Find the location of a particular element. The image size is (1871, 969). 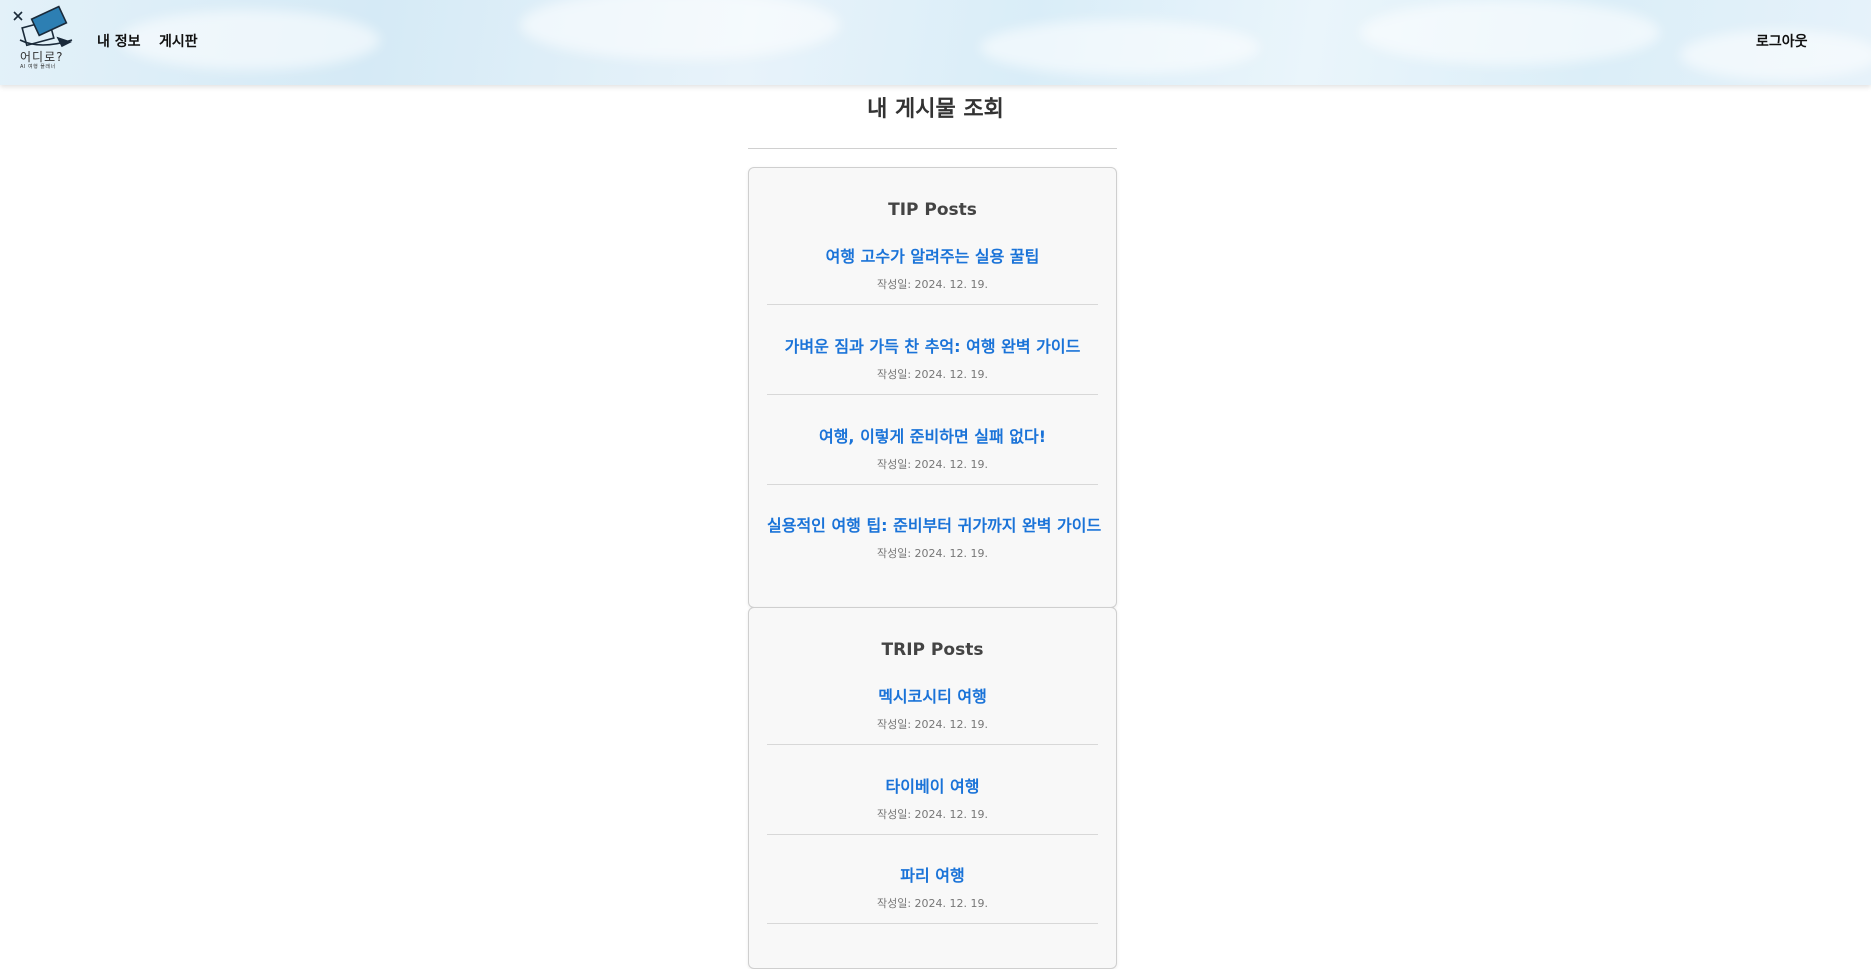

post-title-link: 가벼운 짐과 가득 찬 추억: 여행 완벽 가이드 is located at coordinates (932, 345).